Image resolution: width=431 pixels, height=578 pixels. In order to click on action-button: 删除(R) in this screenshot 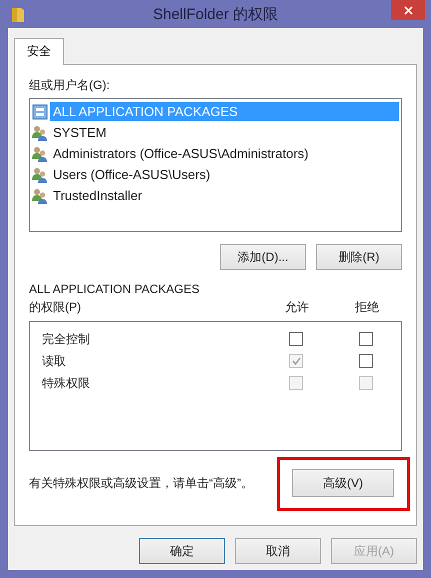, I will do `click(359, 257)`.